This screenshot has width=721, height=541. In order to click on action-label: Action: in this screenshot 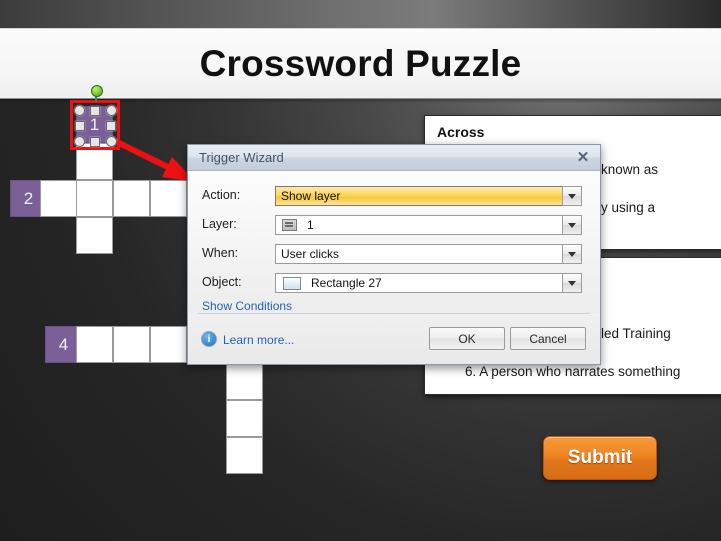, I will do `click(221, 195)`.